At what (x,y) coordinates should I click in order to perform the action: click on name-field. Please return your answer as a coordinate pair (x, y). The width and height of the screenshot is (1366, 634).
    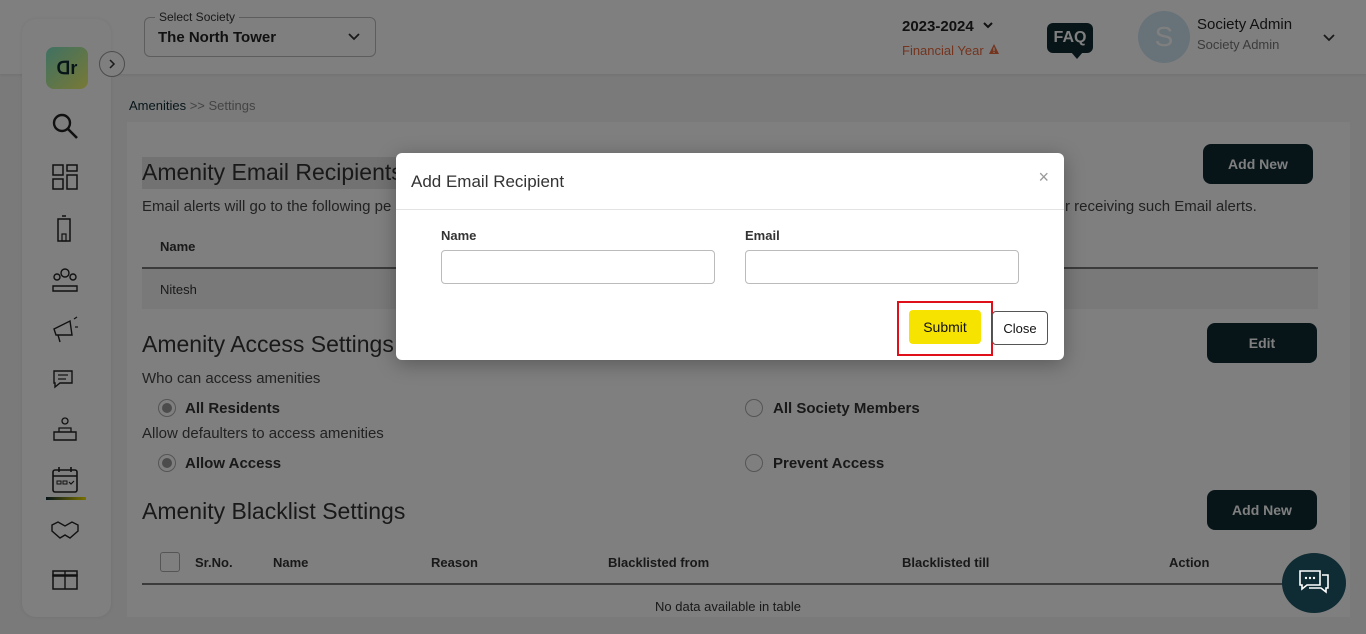
    Looking at the image, I should click on (578, 267).